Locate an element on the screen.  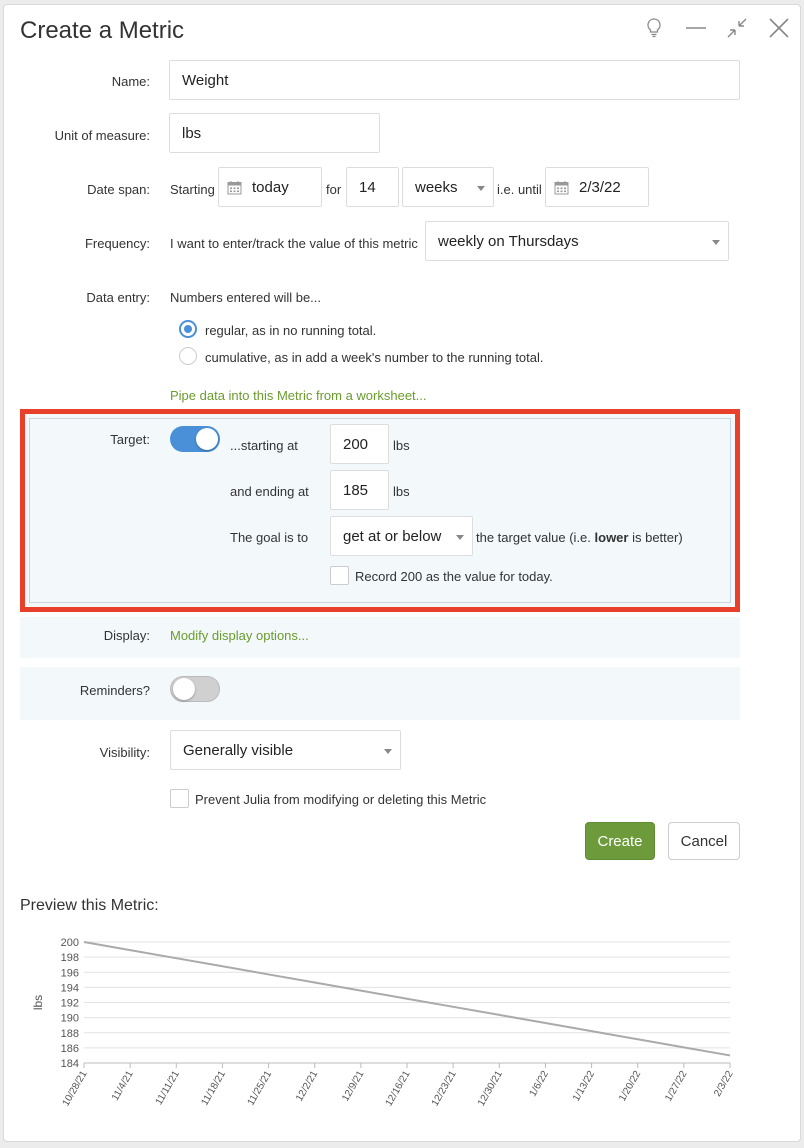
create-button: Create is located at coordinates (620, 841).